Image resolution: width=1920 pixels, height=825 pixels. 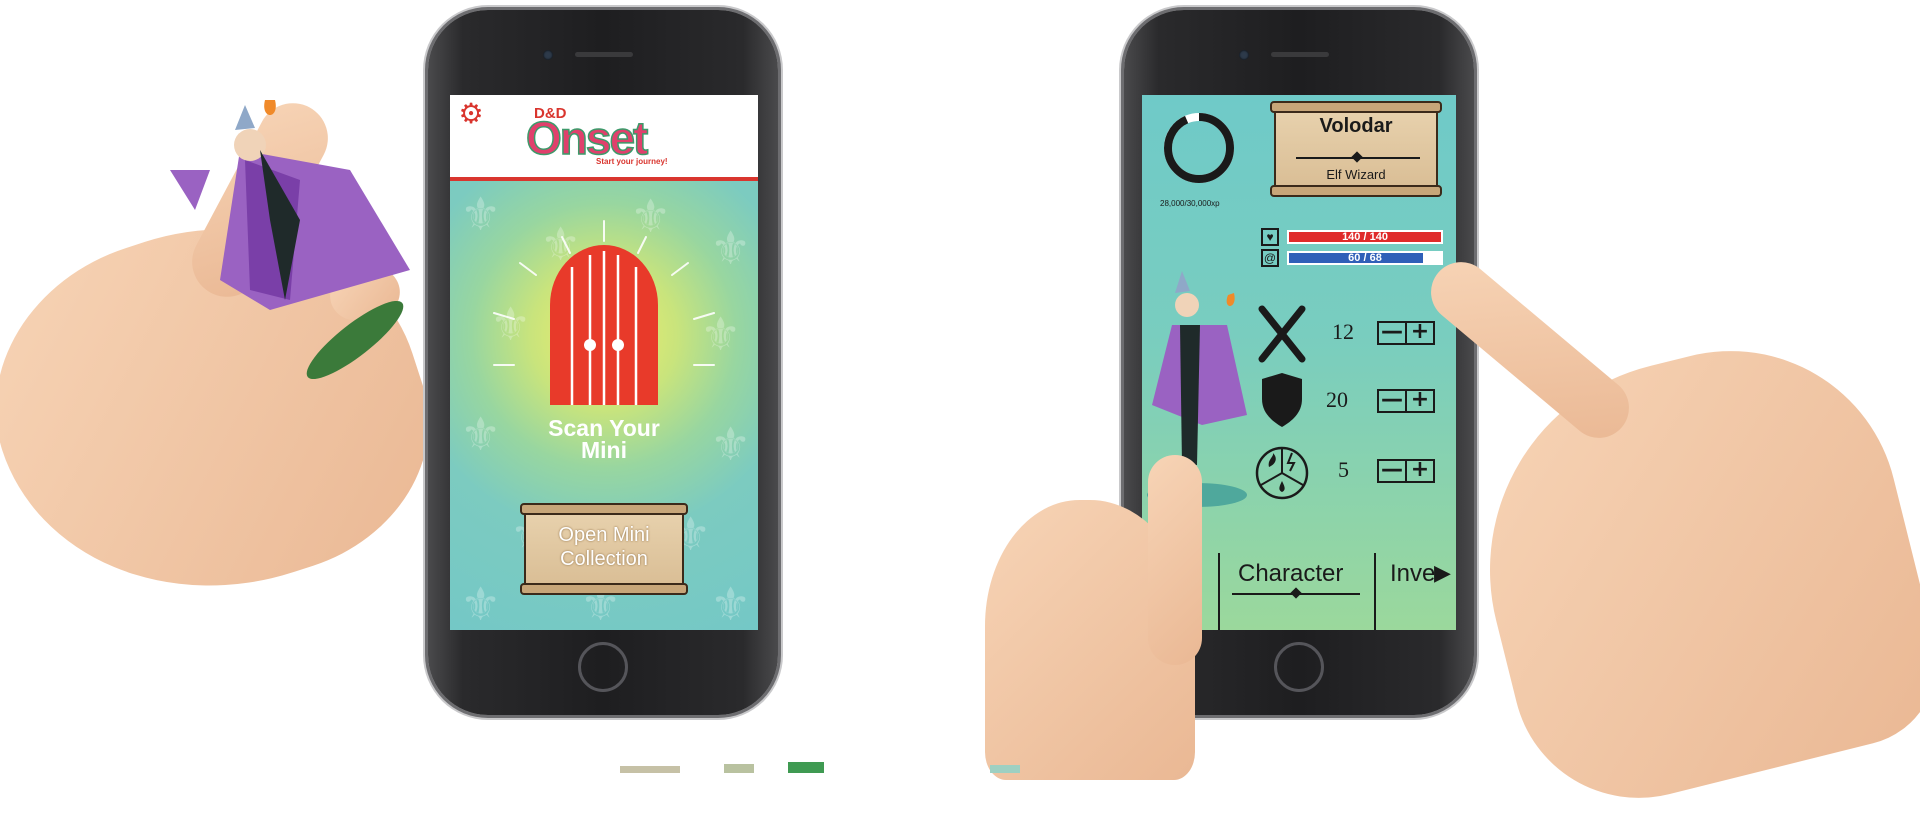 What do you see at coordinates (471, 114) in the screenshot?
I see `settings-button: ⚙` at bounding box center [471, 114].